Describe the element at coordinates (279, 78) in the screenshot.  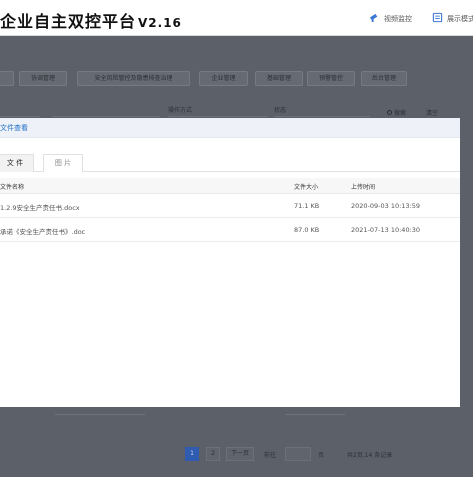
I see `nav-item-basic: 基础管理` at that location.